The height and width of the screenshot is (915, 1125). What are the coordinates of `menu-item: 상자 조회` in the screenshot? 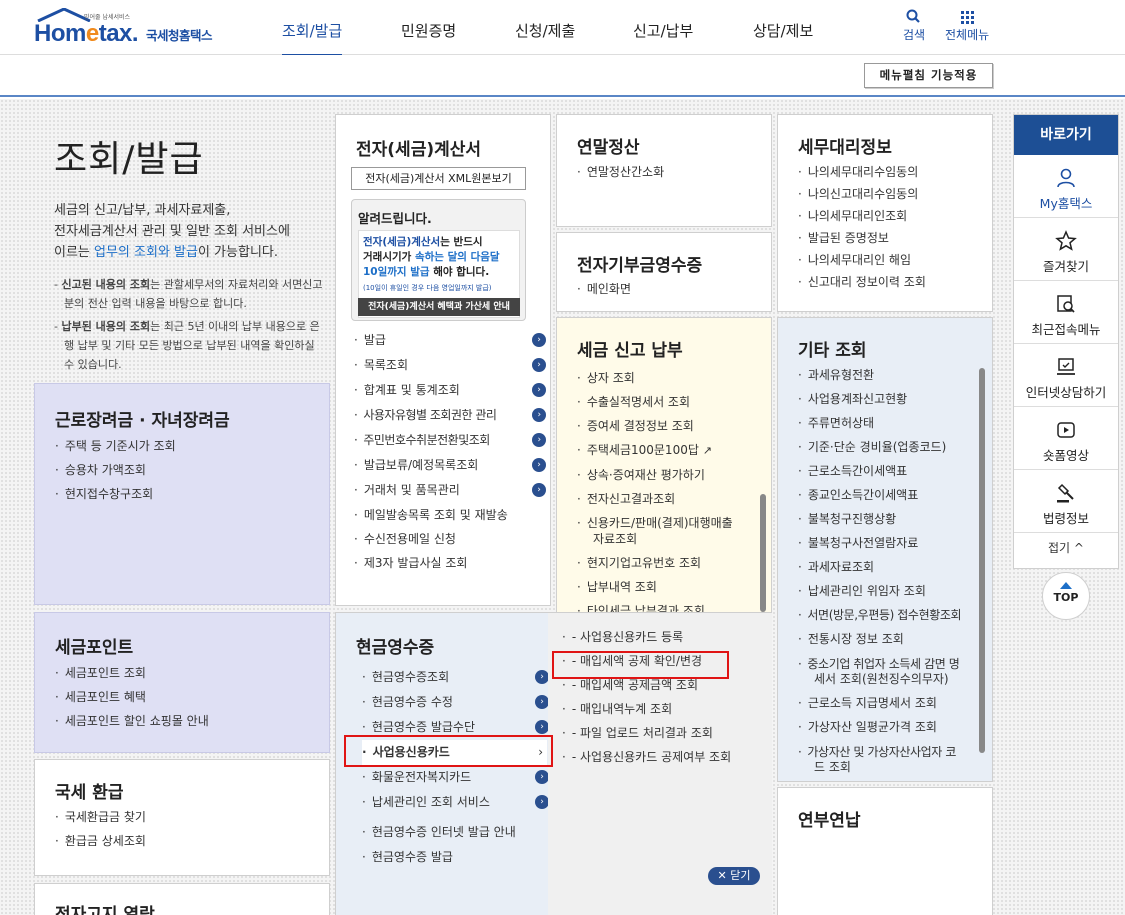 It's located at (669, 378).